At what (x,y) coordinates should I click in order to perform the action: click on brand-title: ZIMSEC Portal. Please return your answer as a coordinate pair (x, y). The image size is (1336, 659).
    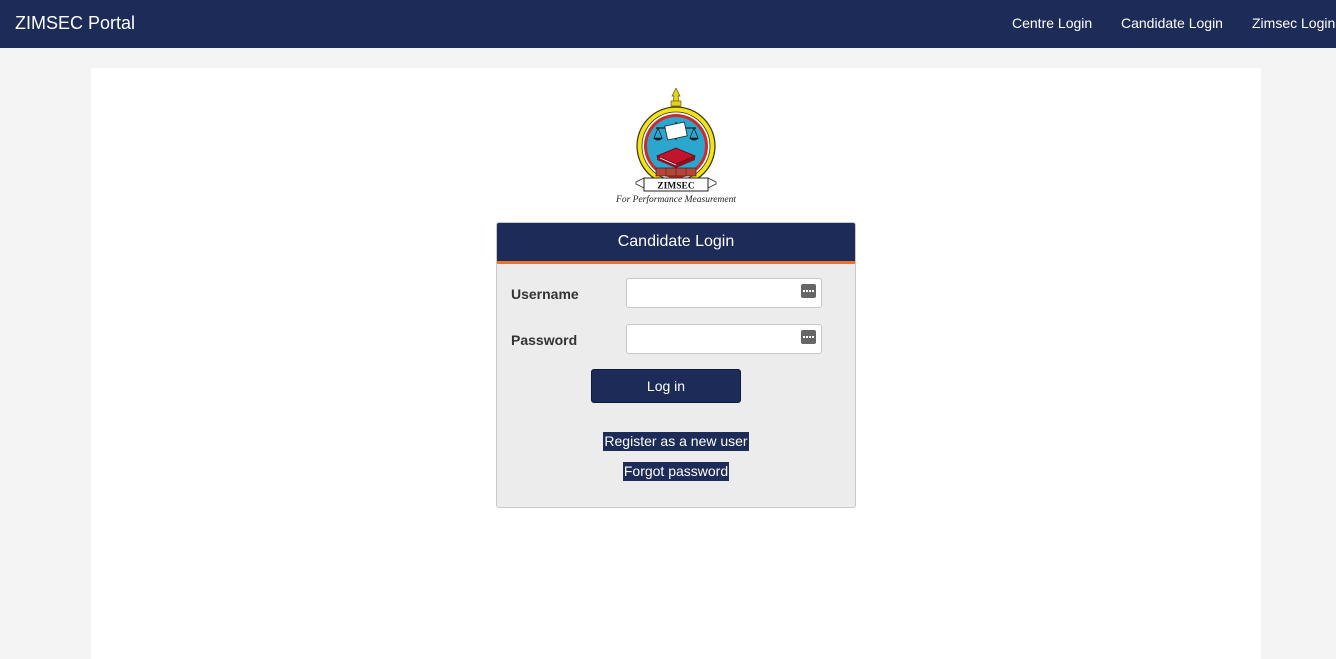
    Looking at the image, I should click on (75, 23).